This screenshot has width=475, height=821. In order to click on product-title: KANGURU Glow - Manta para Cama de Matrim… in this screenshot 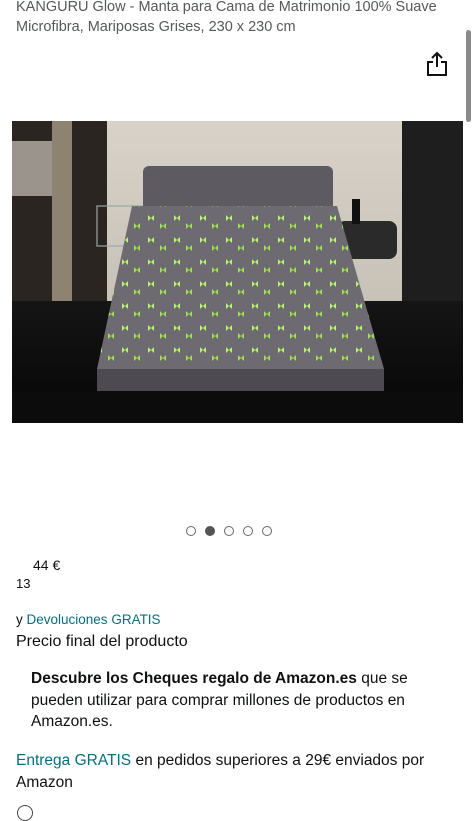, I will do `click(226, 17)`.